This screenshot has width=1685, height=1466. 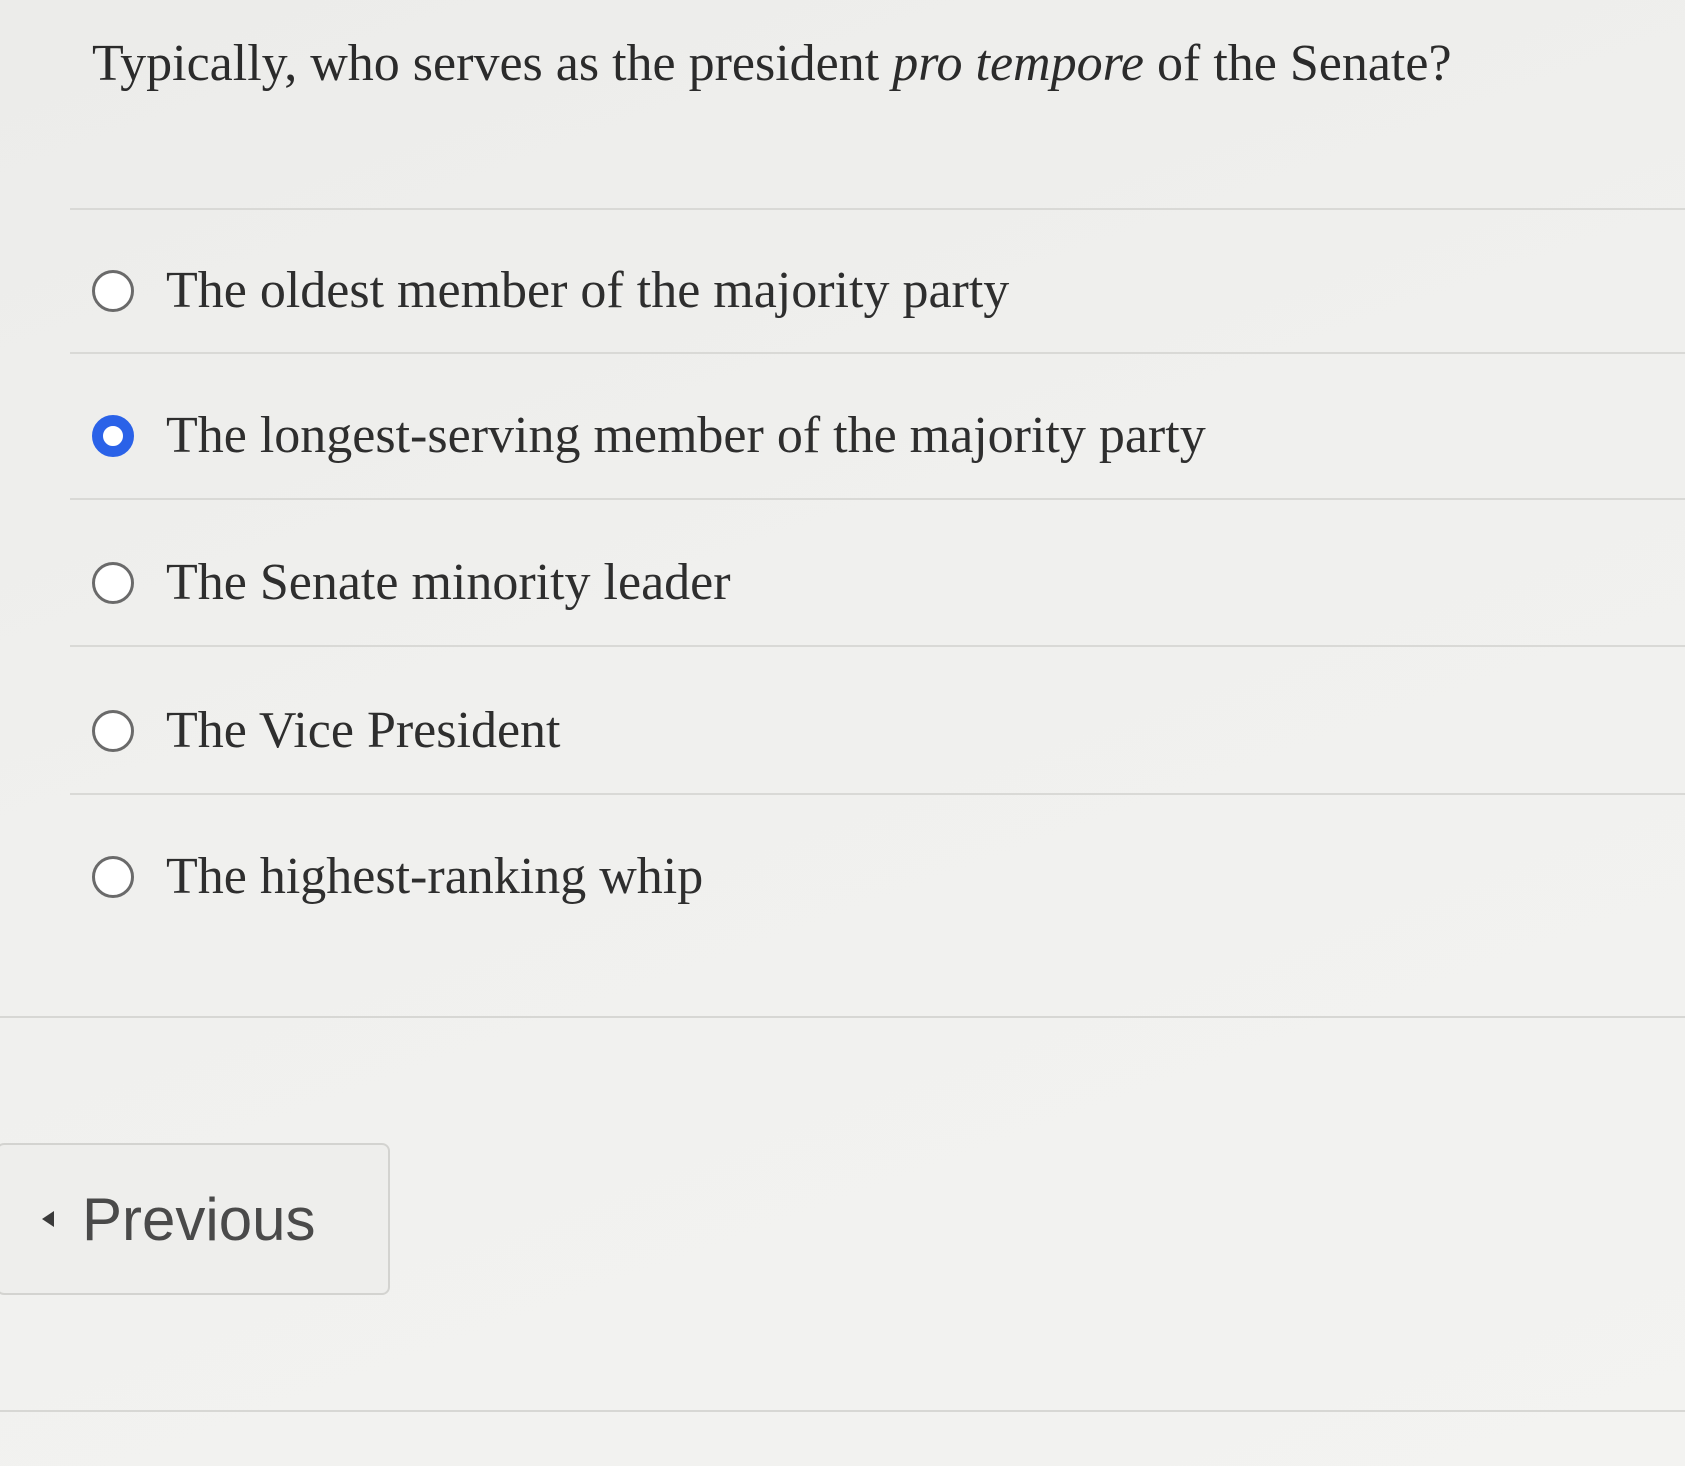 I want to click on caret-left-icon, so click(x=48, y=1219).